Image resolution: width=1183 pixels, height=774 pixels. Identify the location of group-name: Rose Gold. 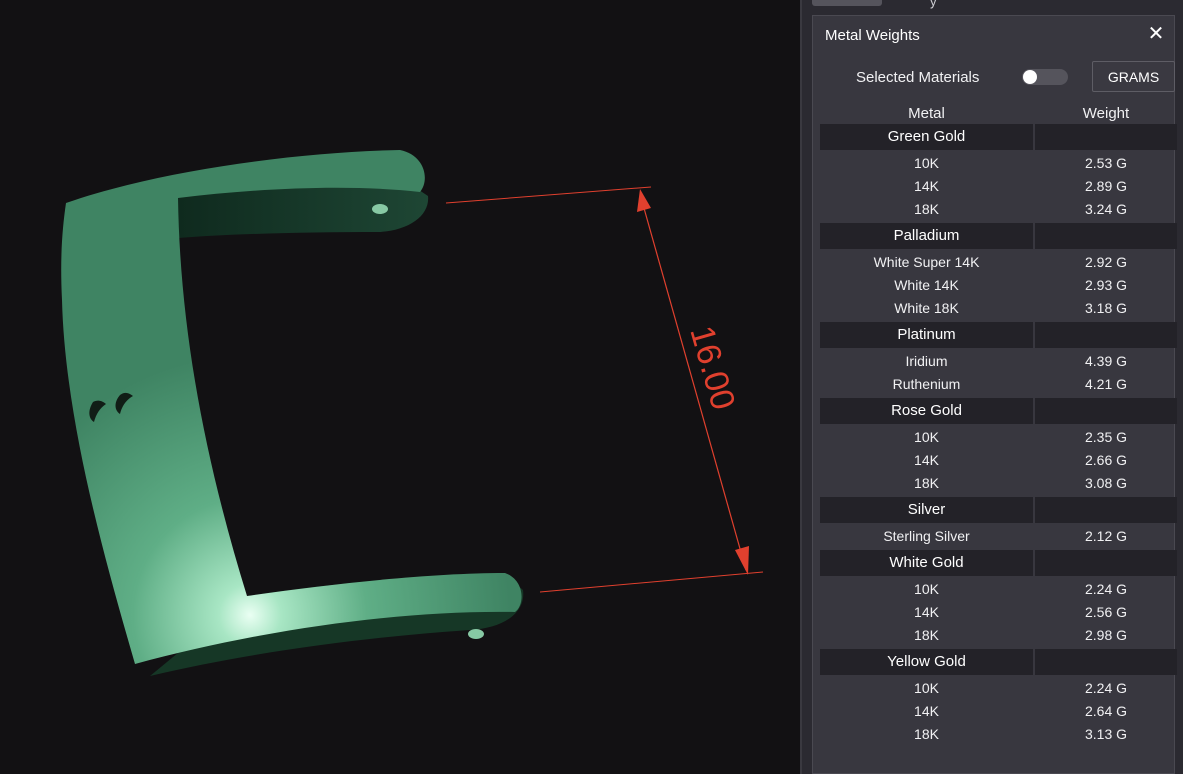
(926, 410).